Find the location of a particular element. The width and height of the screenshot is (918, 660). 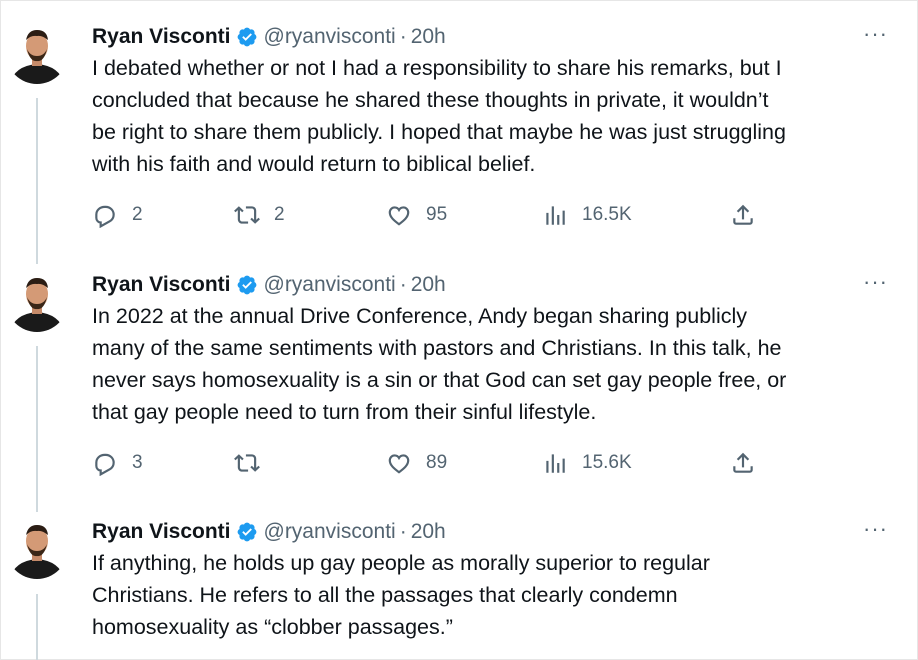

reply-count: 3 is located at coordinates (137, 462).